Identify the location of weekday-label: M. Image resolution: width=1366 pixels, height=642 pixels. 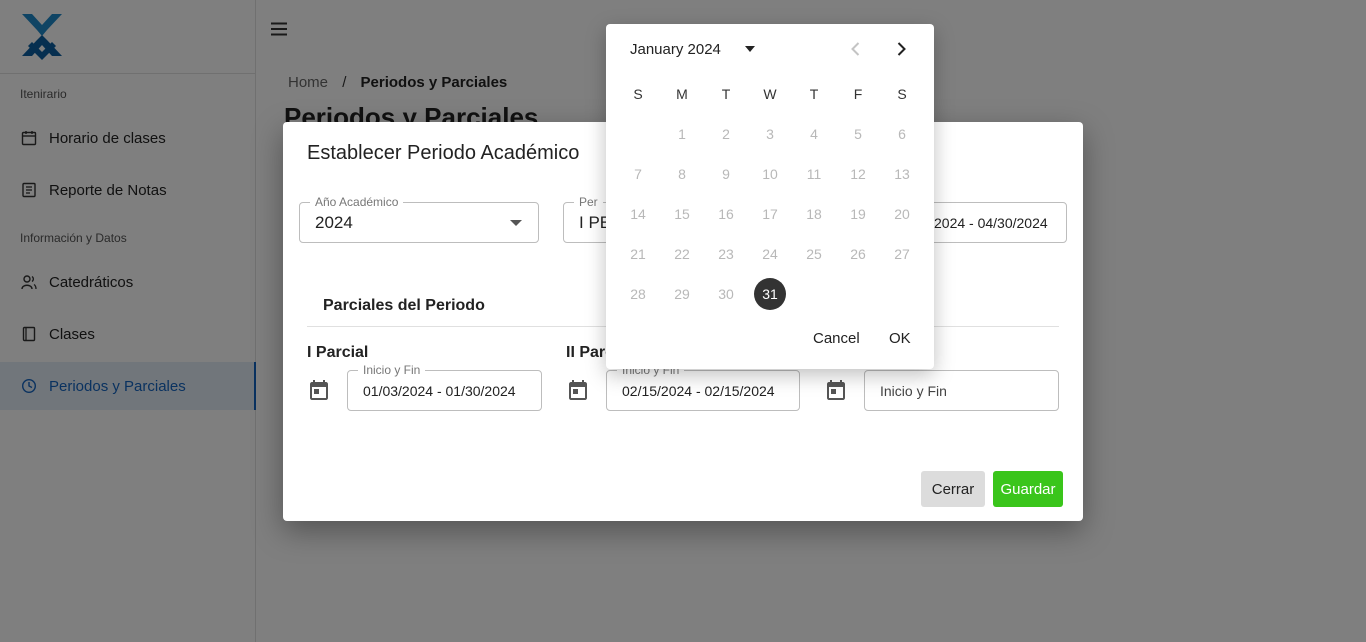
(682, 94).